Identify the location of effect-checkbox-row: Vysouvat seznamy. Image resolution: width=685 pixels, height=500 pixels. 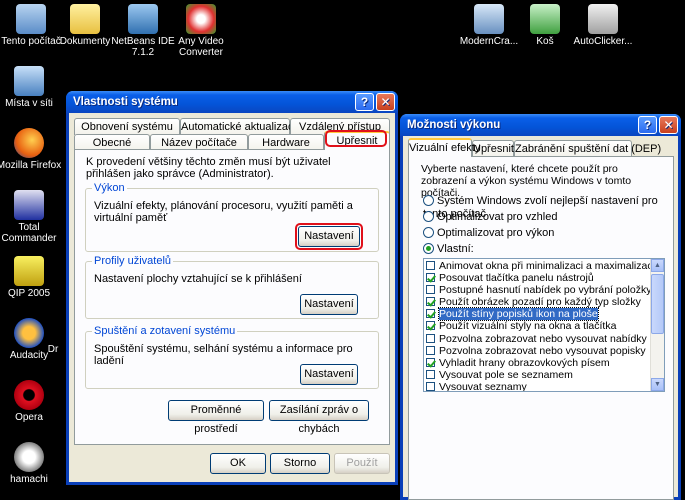
(536, 386).